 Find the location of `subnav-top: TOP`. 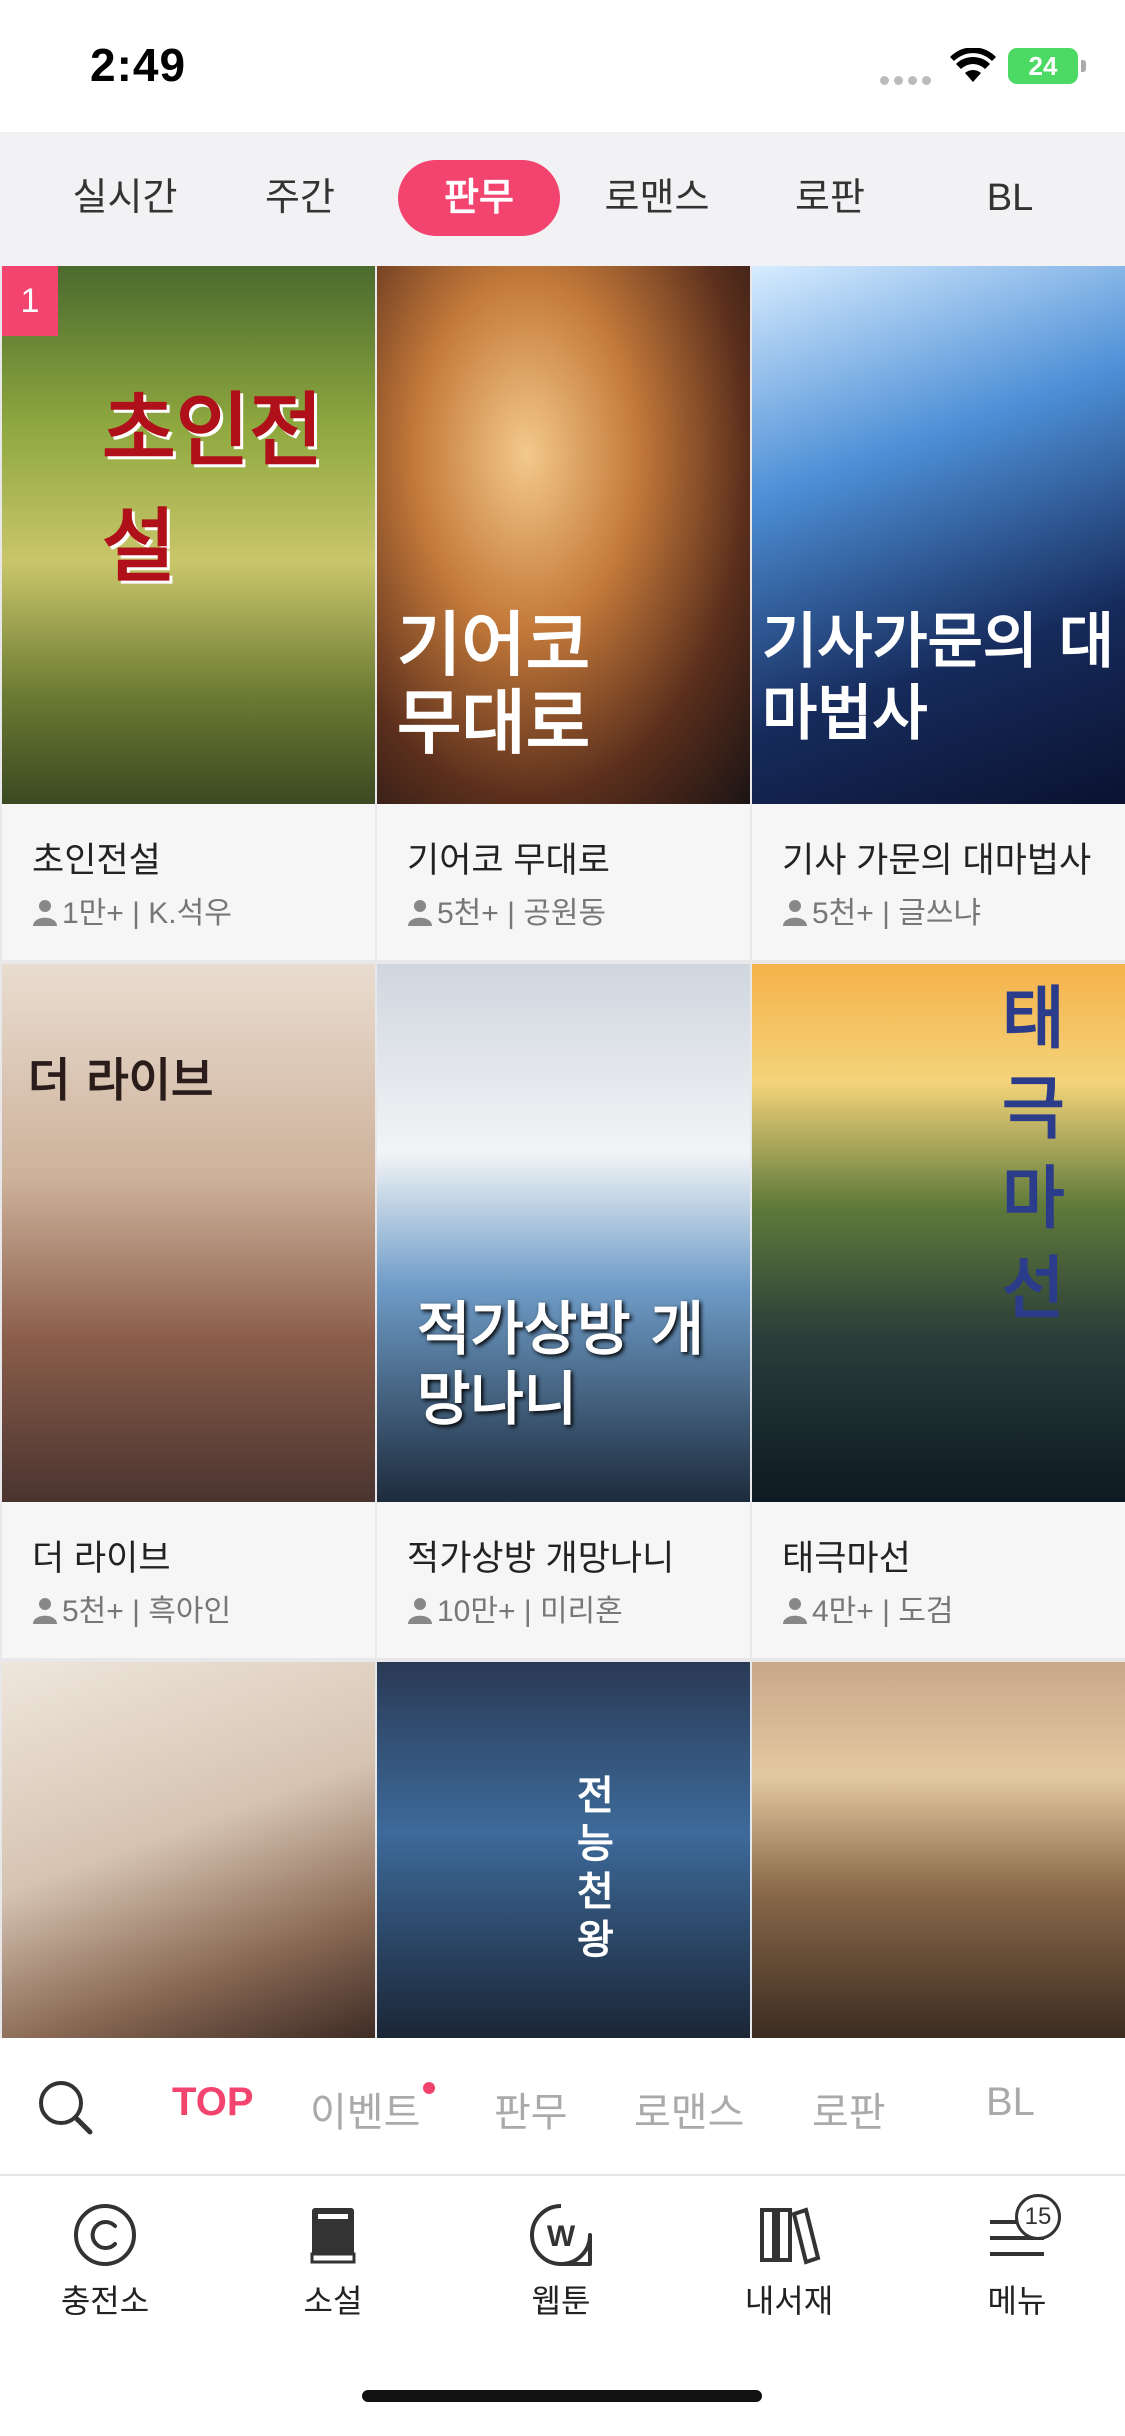

subnav-top: TOP is located at coordinates (213, 2102).